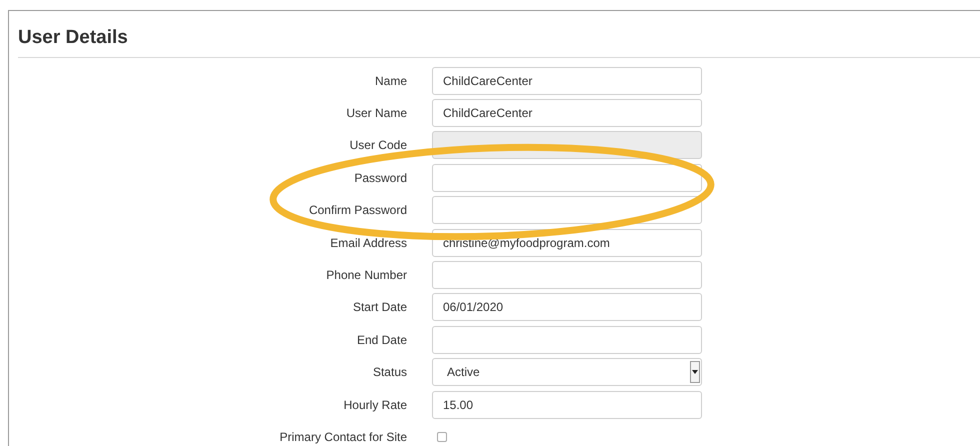 This screenshot has width=980, height=446. What do you see at coordinates (379, 307) in the screenshot?
I see `field-label: Start Date` at bounding box center [379, 307].